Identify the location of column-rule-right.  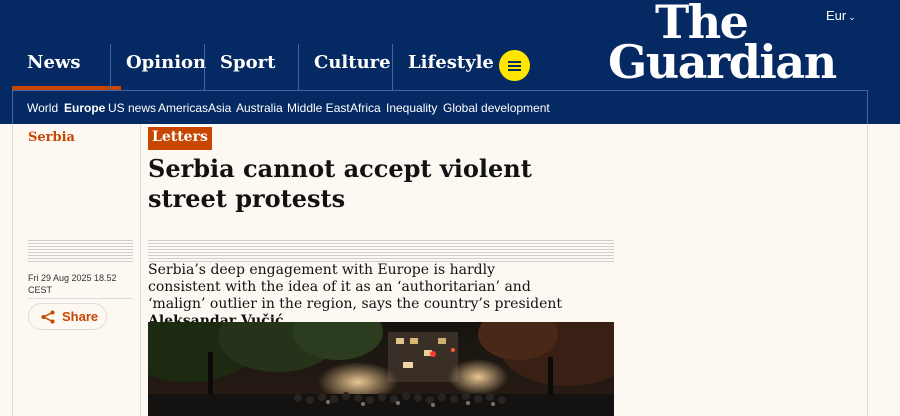
(867, 270).